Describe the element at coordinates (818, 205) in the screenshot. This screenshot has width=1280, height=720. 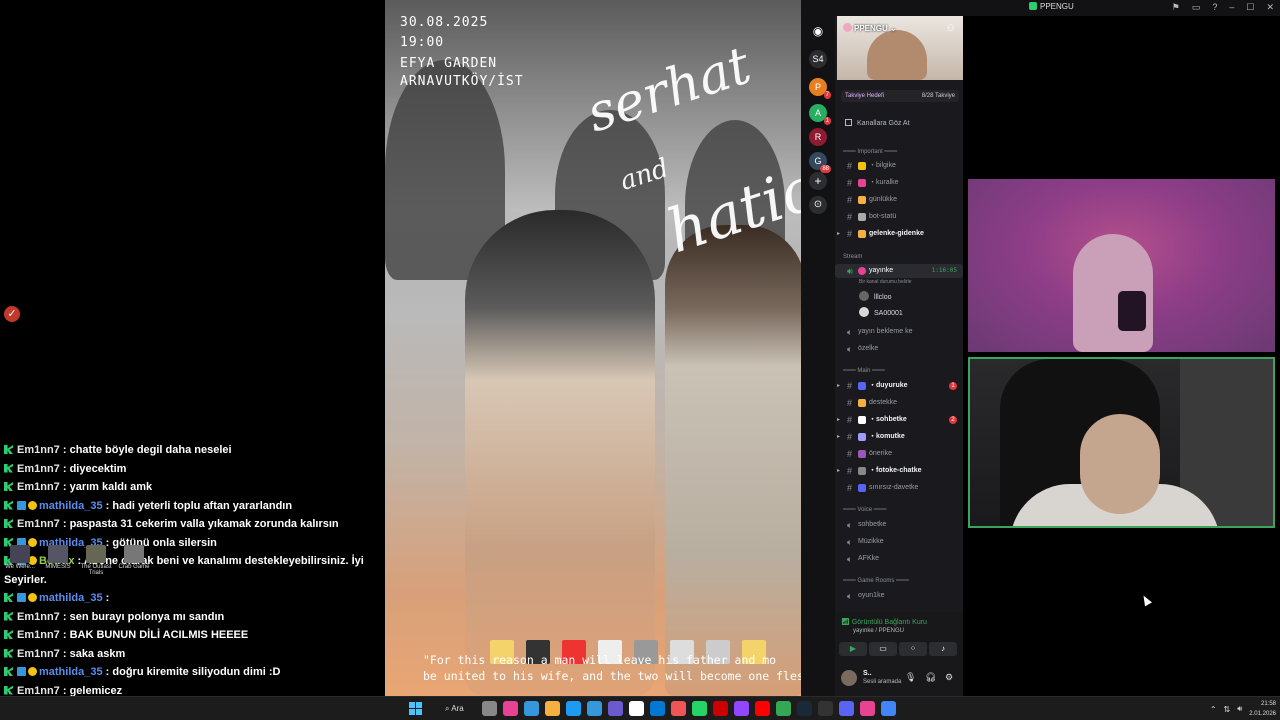
I see `explore-icon: ⊙` at that location.